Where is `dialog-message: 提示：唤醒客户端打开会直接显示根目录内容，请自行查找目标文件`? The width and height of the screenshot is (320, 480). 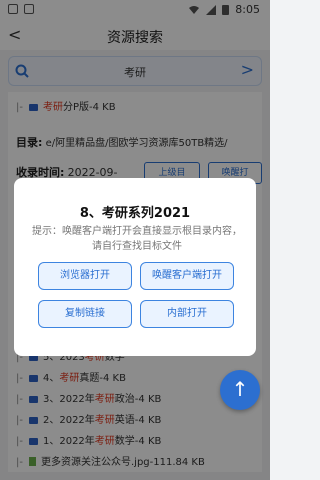
dialog-message: 提示：唤醒客户端打开会直接显示根目录内容，请自行查找目标文件 is located at coordinates (137, 239).